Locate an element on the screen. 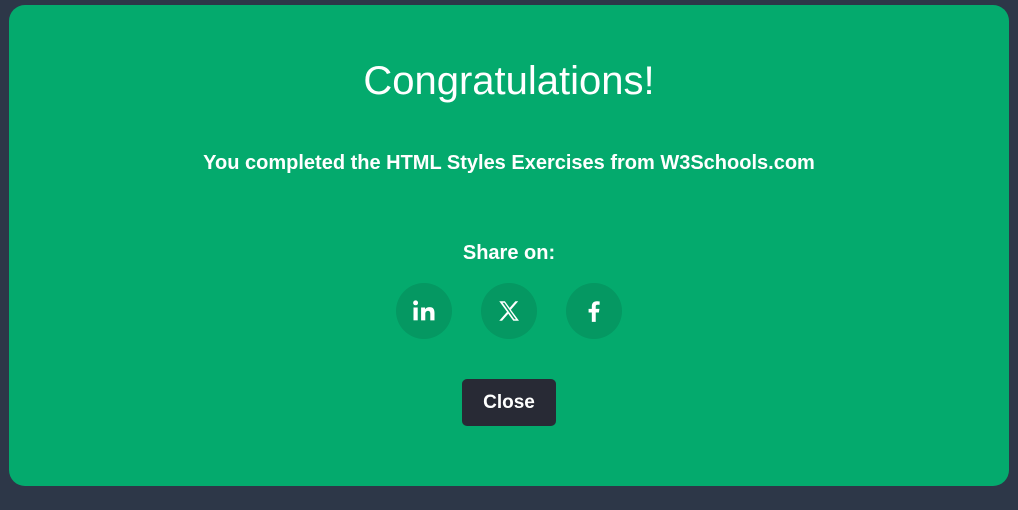  share-buttons is located at coordinates (509, 311).